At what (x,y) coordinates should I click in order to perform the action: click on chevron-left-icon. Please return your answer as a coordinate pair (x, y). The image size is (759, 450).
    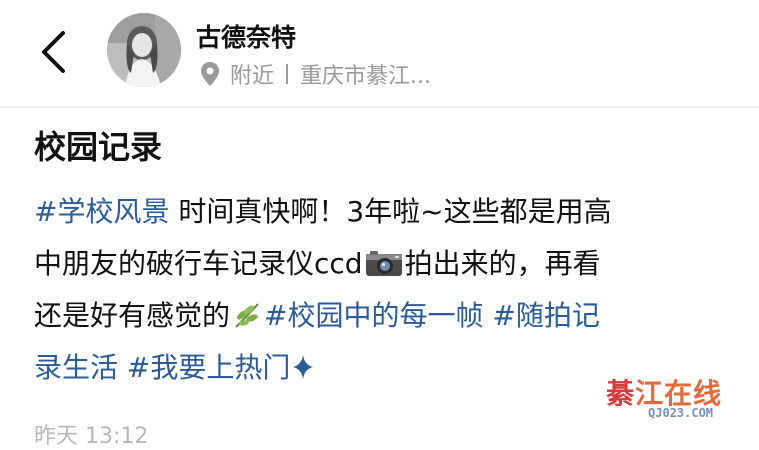
    Looking at the image, I should click on (53, 52).